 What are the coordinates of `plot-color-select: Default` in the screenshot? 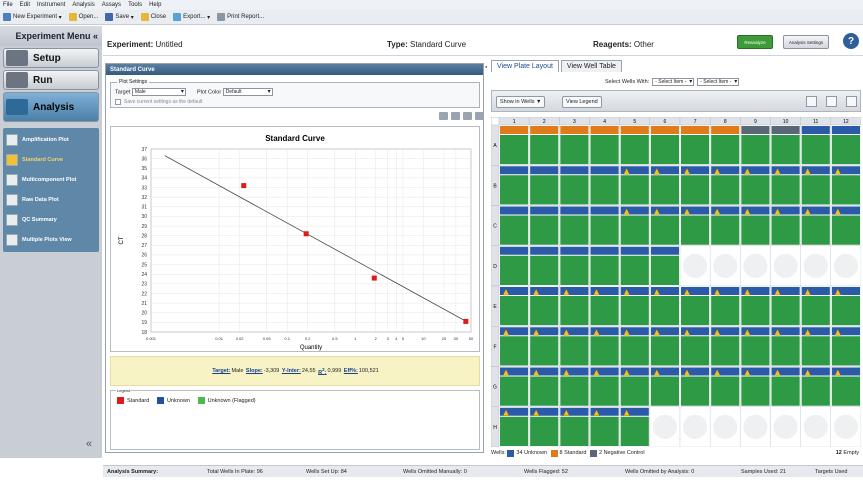 It's located at (247, 92).